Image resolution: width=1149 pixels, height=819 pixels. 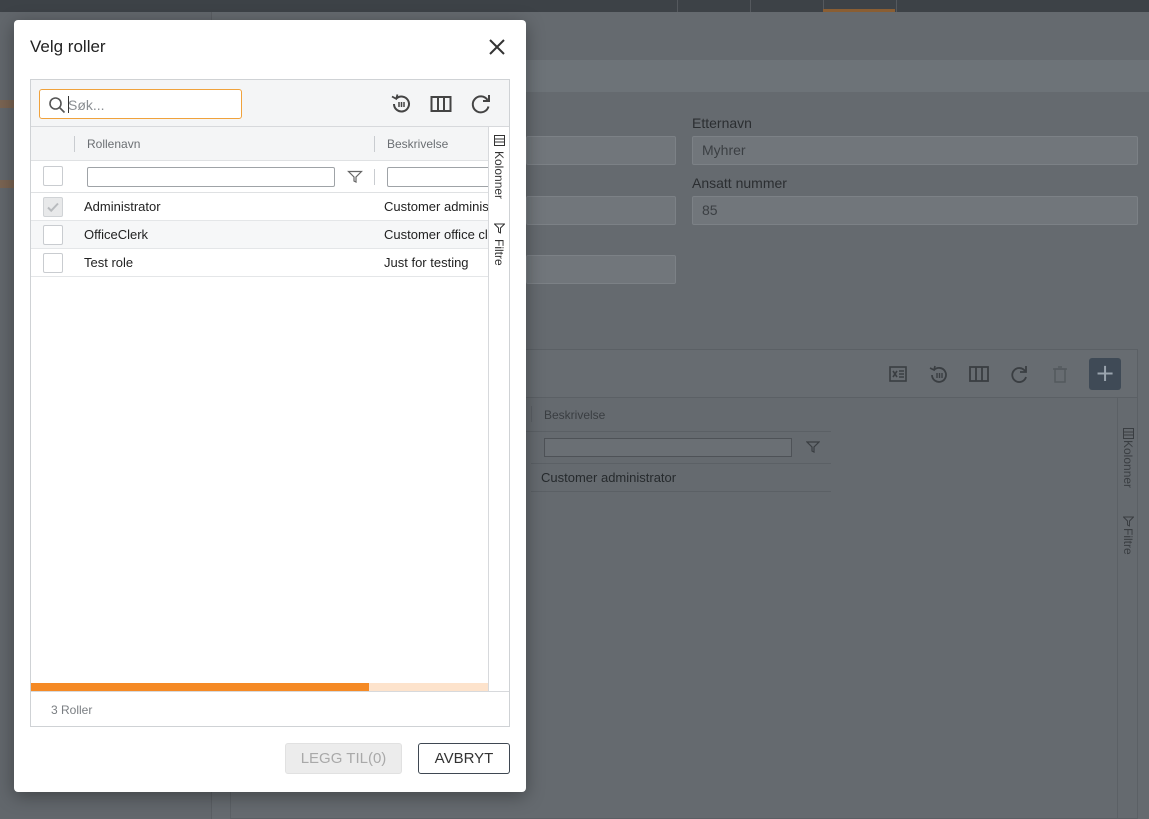 I want to click on description-cell: Customer adminis, so click(x=436, y=206).